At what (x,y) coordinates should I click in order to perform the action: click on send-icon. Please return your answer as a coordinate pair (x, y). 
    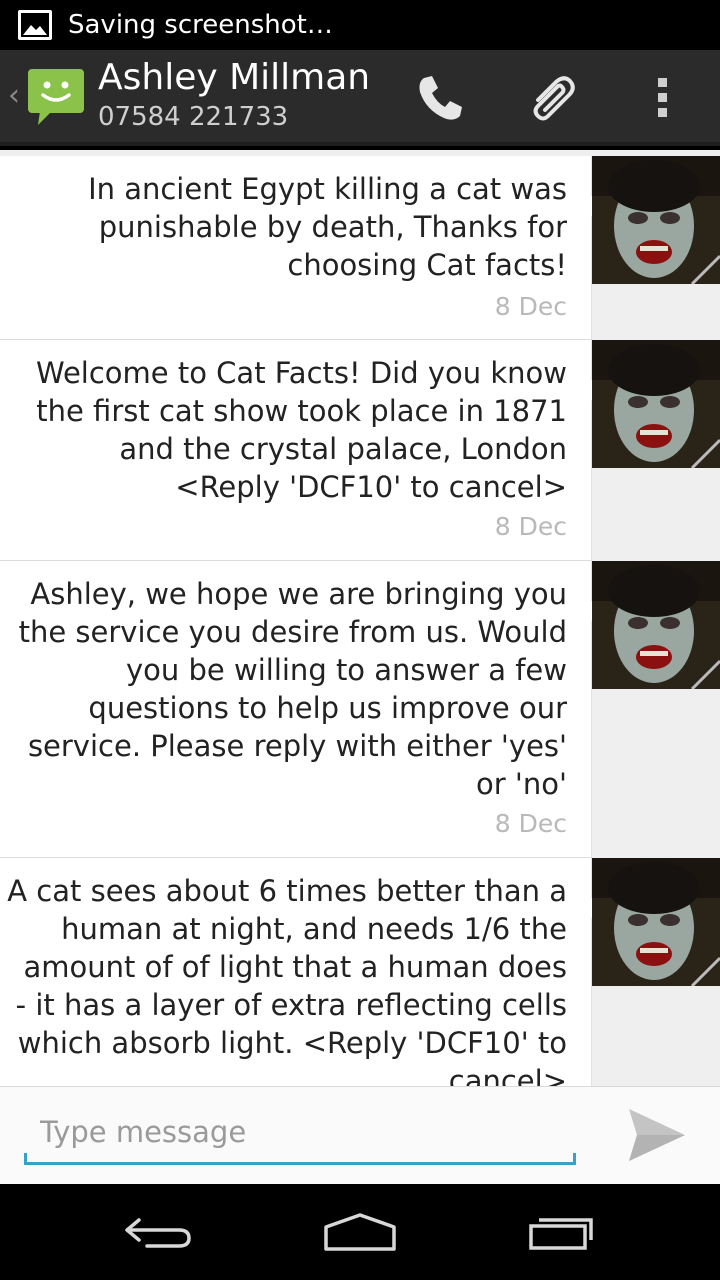
    Looking at the image, I should click on (657, 1135).